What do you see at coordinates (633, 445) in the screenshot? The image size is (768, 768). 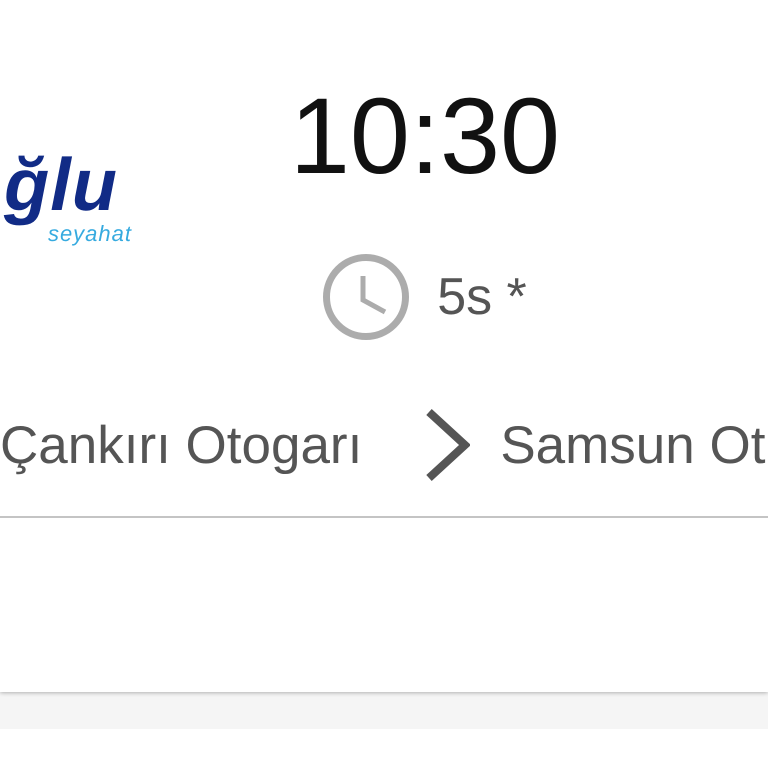 I see `arrival-station: Samsun Ot` at bounding box center [633, 445].